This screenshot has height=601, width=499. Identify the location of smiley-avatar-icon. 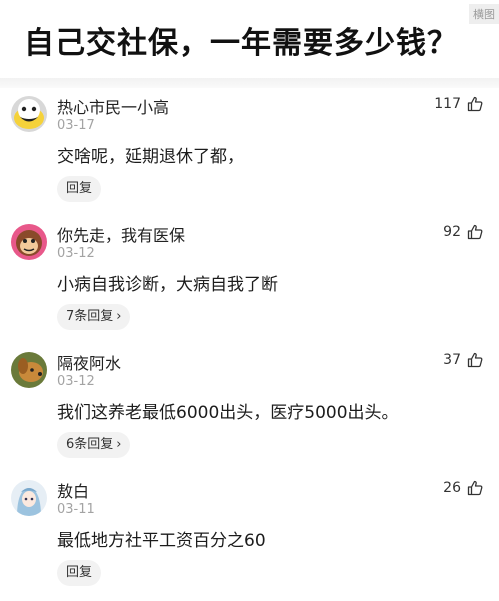
(29, 114).